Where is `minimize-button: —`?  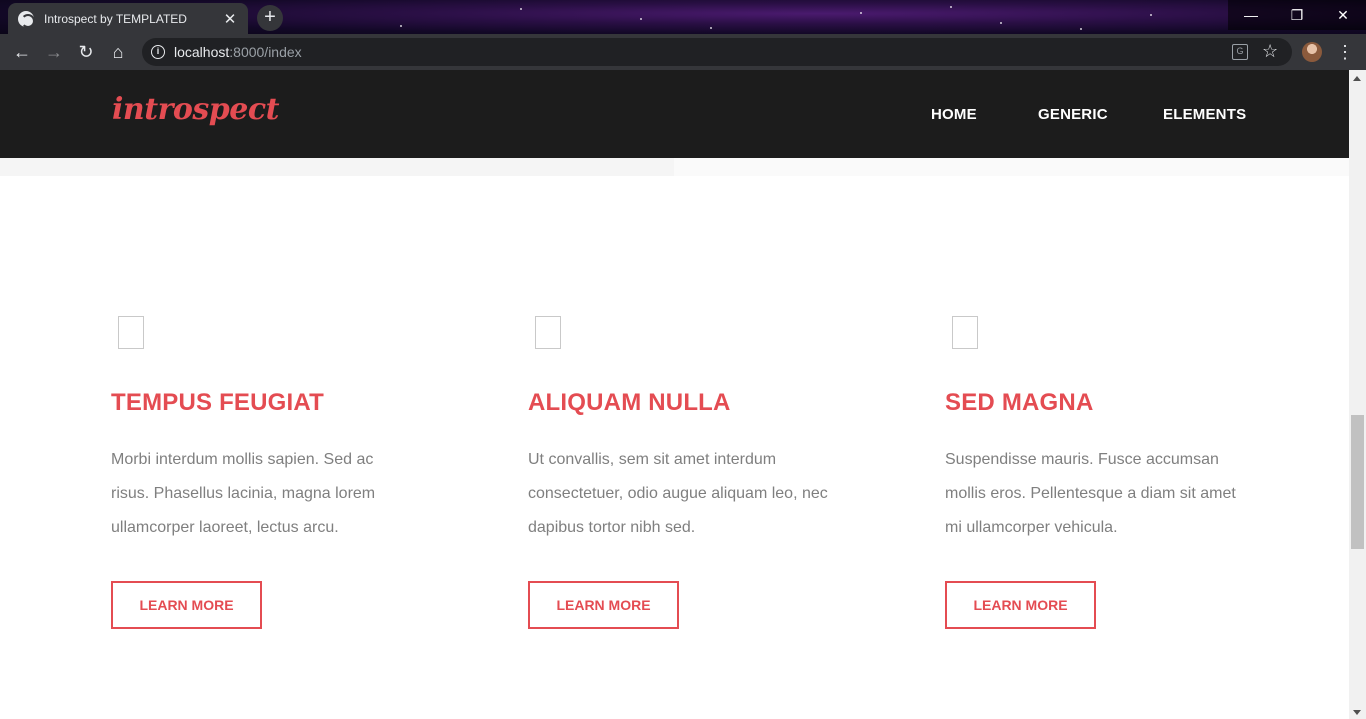 minimize-button: — is located at coordinates (1251, 15).